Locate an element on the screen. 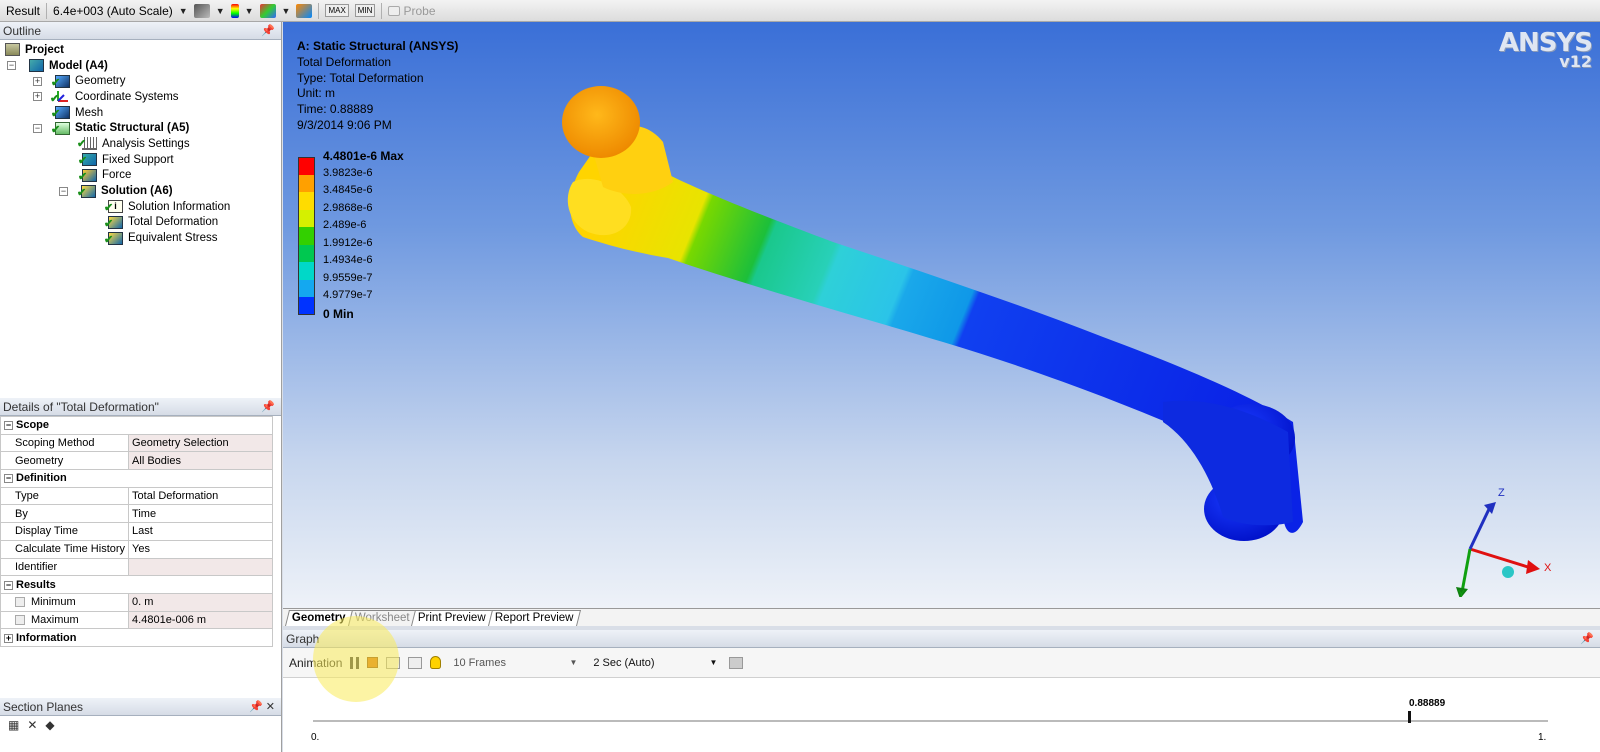 The height and width of the screenshot is (752, 1600). tree-node-static-structural: − ✔ Static Structural (A5) is located at coordinates (140, 128).